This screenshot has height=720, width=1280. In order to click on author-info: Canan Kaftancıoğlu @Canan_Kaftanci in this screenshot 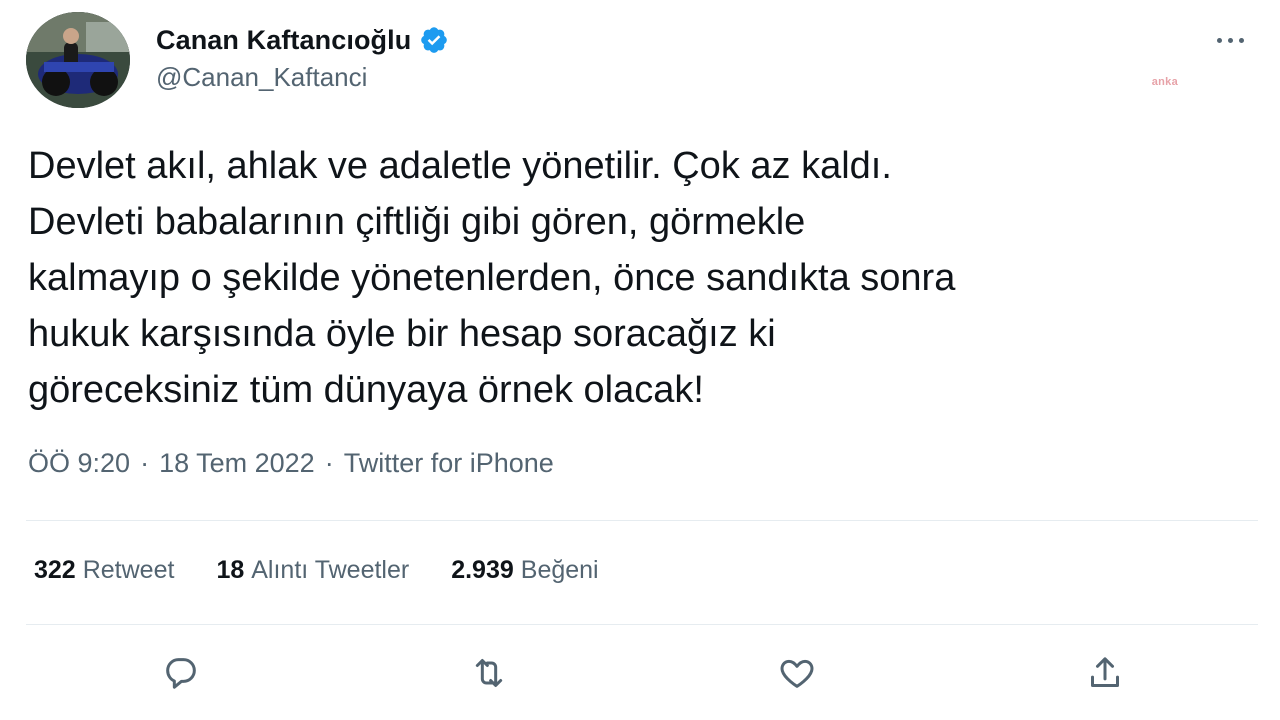, I will do `click(302, 57)`.